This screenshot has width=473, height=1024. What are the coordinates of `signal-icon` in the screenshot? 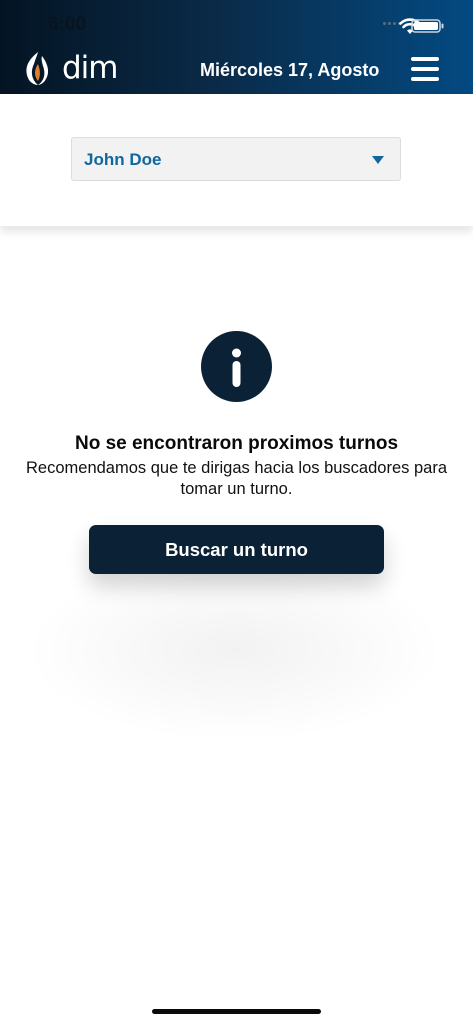 It's located at (394, 18).